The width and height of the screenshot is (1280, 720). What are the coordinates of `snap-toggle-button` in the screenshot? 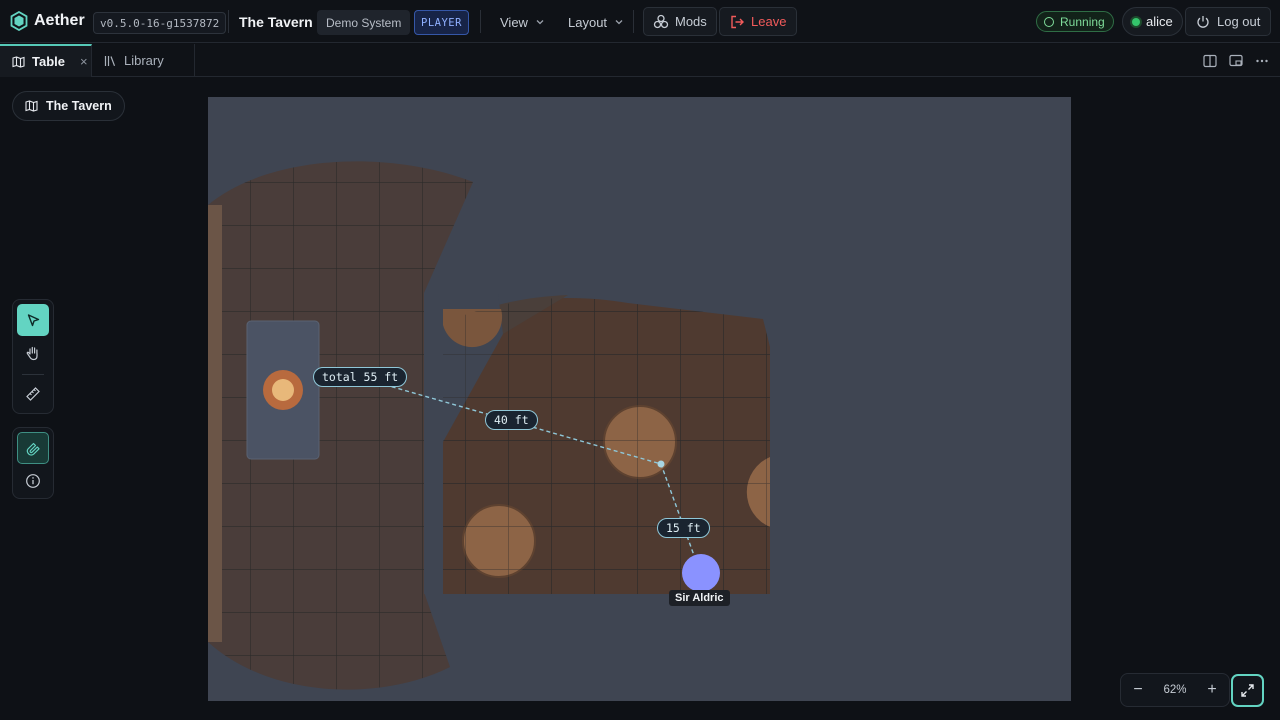 It's located at (33, 448).